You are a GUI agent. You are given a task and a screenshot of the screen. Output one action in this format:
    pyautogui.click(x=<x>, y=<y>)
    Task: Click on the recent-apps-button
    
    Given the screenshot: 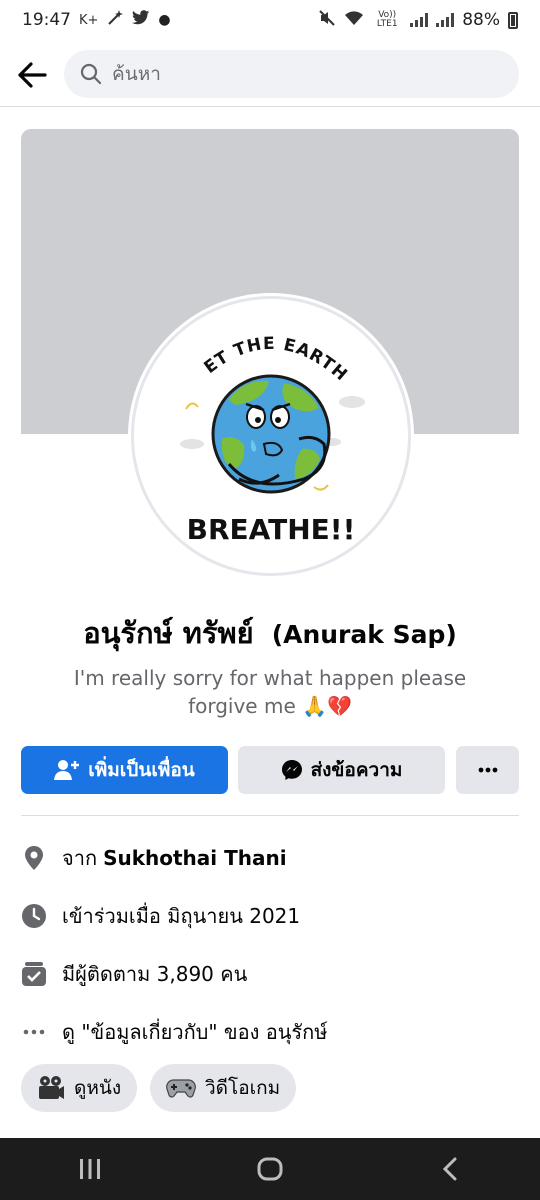 What is the action you would take?
    pyautogui.click(x=90, y=1169)
    